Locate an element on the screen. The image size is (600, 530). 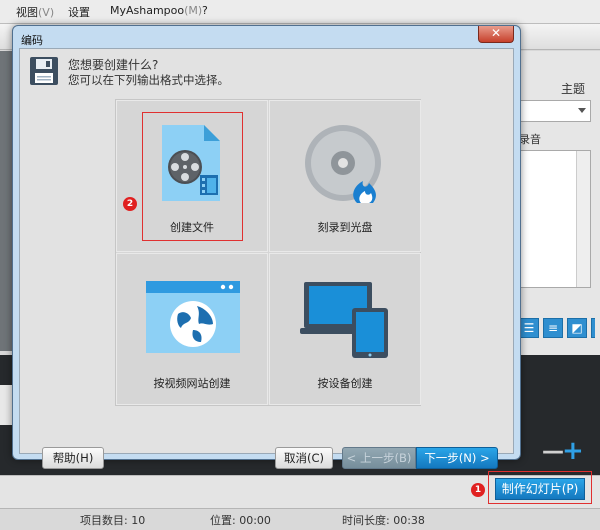
music-list is located at coordinates (555, 219).